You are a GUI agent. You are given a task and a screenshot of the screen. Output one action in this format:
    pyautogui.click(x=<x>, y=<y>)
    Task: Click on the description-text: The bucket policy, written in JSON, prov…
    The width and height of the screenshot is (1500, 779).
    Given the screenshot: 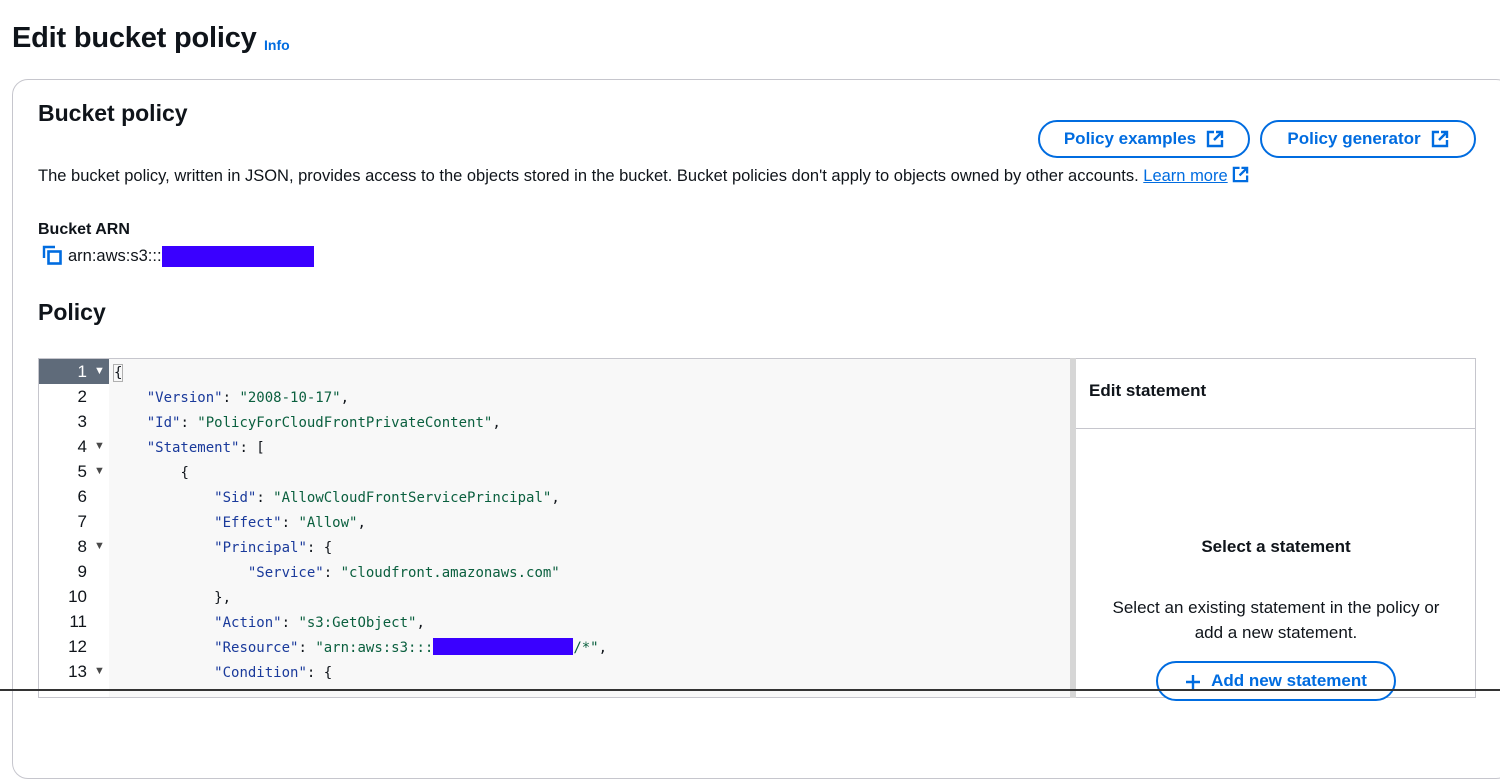 What is the action you would take?
    pyautogui.click(x=588, y=176)
    